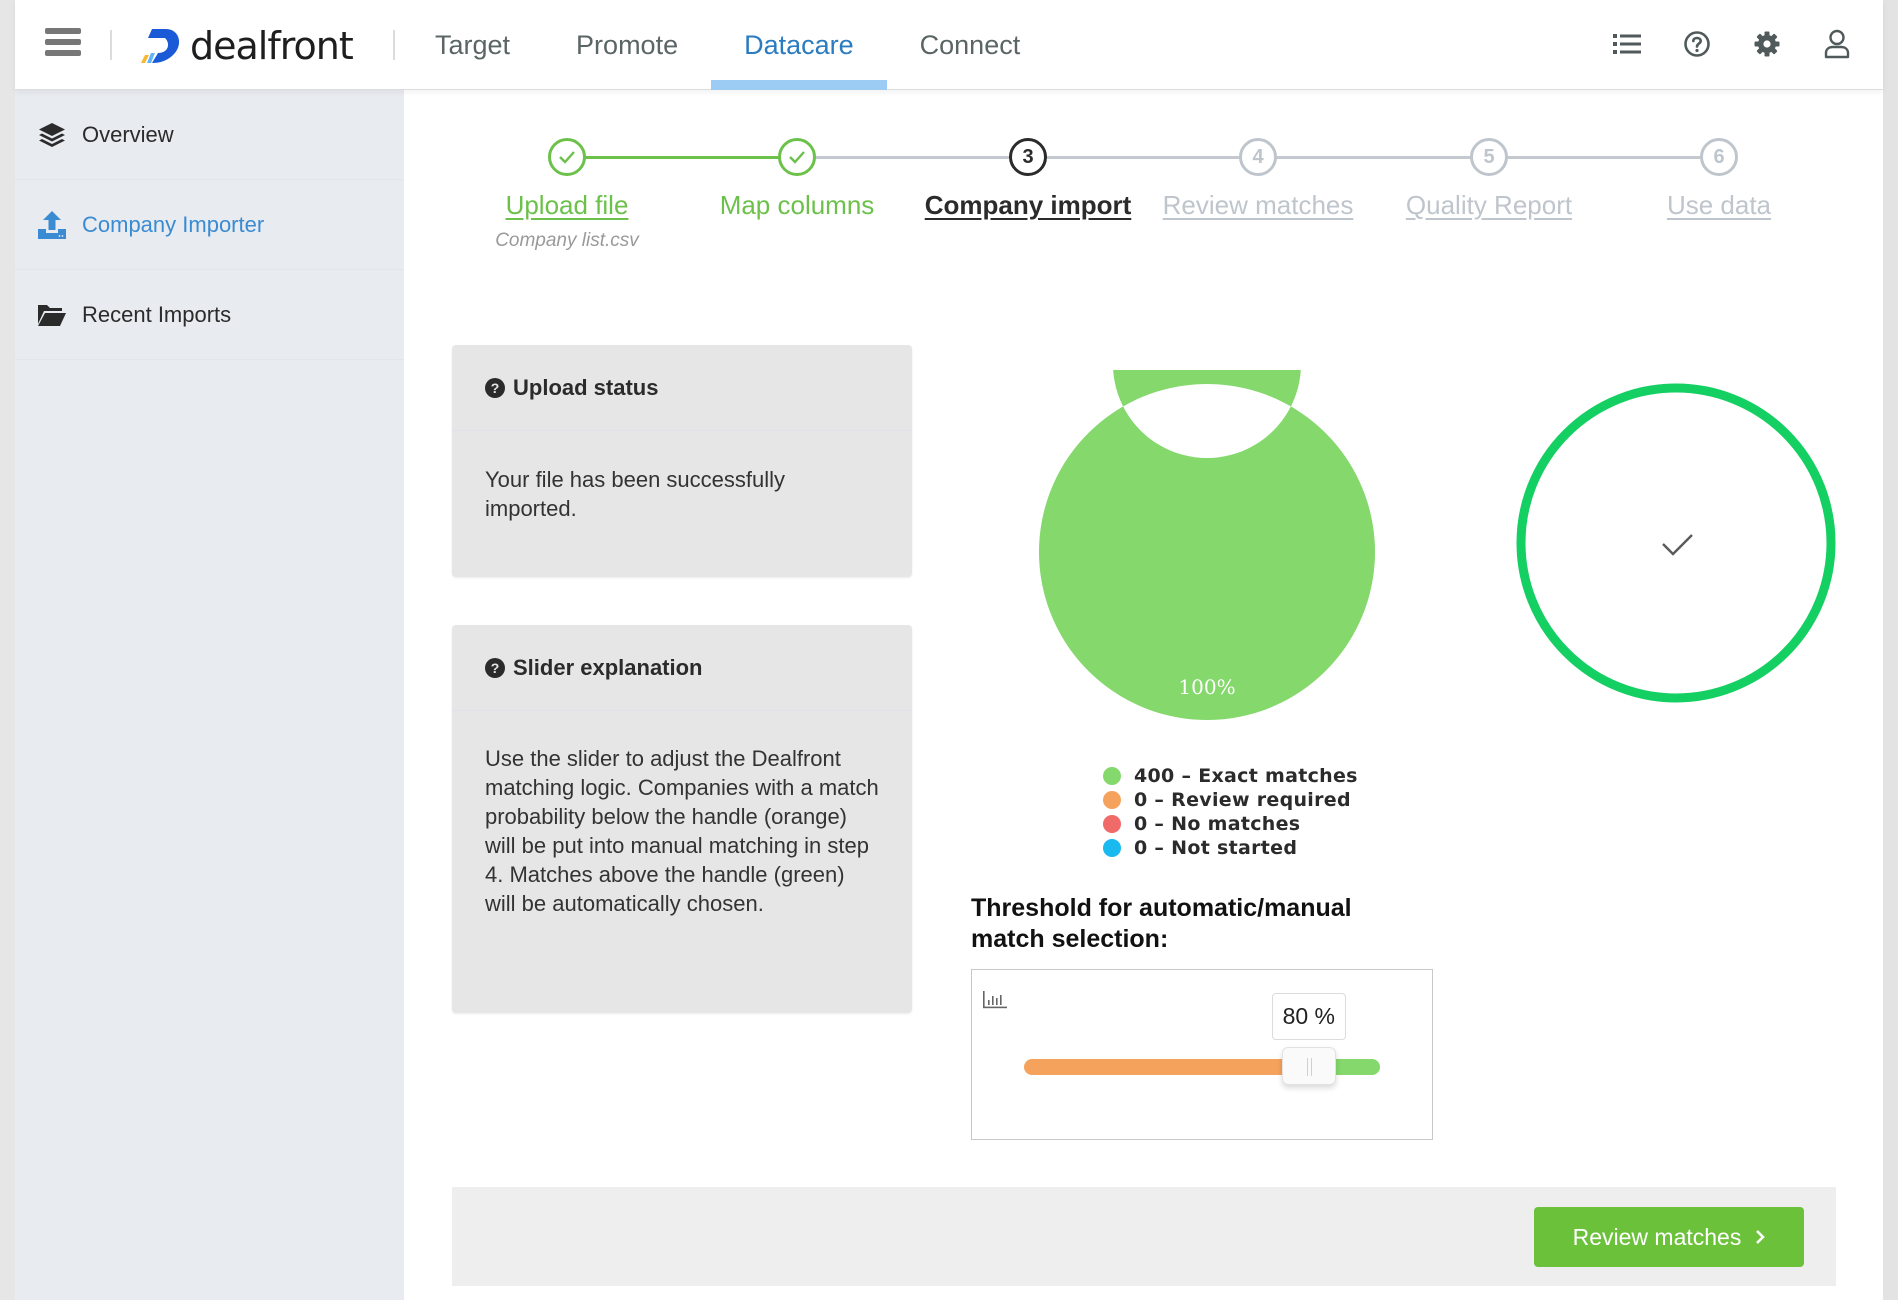 This screenshot has width=1898, height=1300. Describe the element at coordinates (160, 46) in the screenshot. I see `dealfront-logo-mark-icon` at that location.